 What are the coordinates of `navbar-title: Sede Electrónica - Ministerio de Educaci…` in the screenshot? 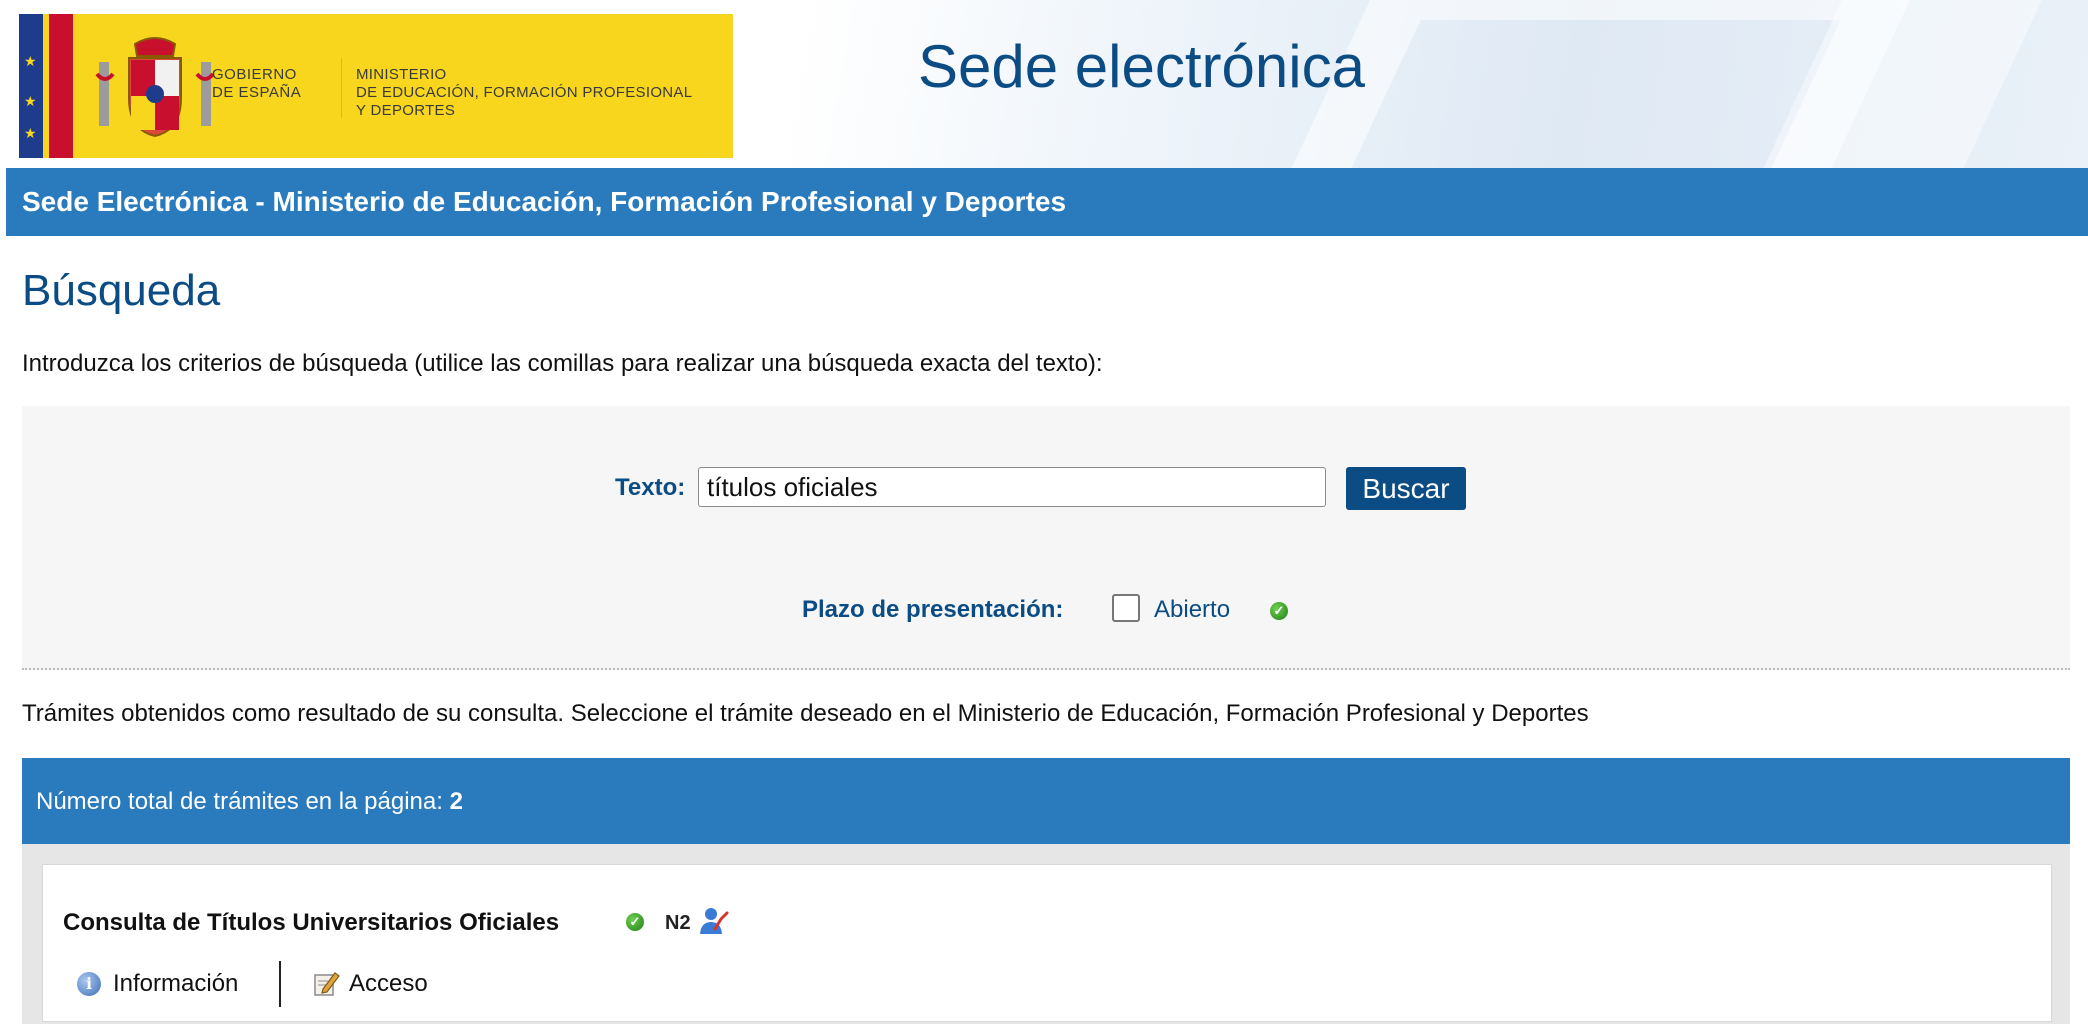 It's located at (544, 202).